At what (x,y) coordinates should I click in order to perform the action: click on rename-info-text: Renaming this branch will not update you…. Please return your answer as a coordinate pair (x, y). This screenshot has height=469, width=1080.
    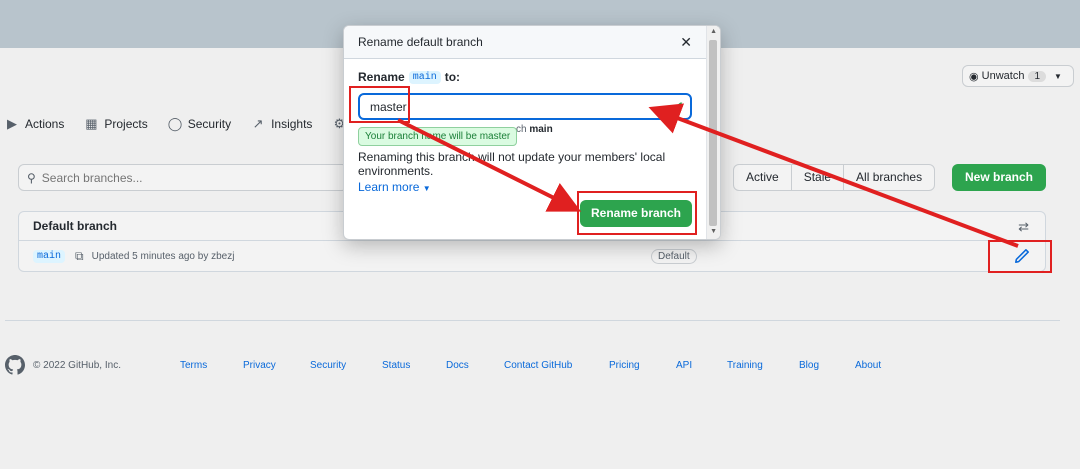
    Looking at the image, I should click on (512, 164).